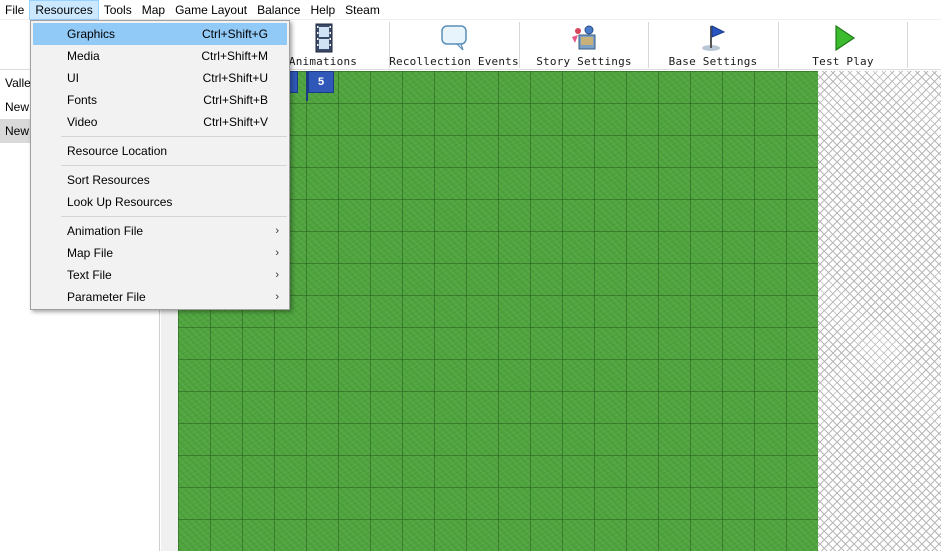 This screenshot has height=551, width=941. I want to click on menu-item-ui: UI Ctrl+Shift+U, so click(160, 78).